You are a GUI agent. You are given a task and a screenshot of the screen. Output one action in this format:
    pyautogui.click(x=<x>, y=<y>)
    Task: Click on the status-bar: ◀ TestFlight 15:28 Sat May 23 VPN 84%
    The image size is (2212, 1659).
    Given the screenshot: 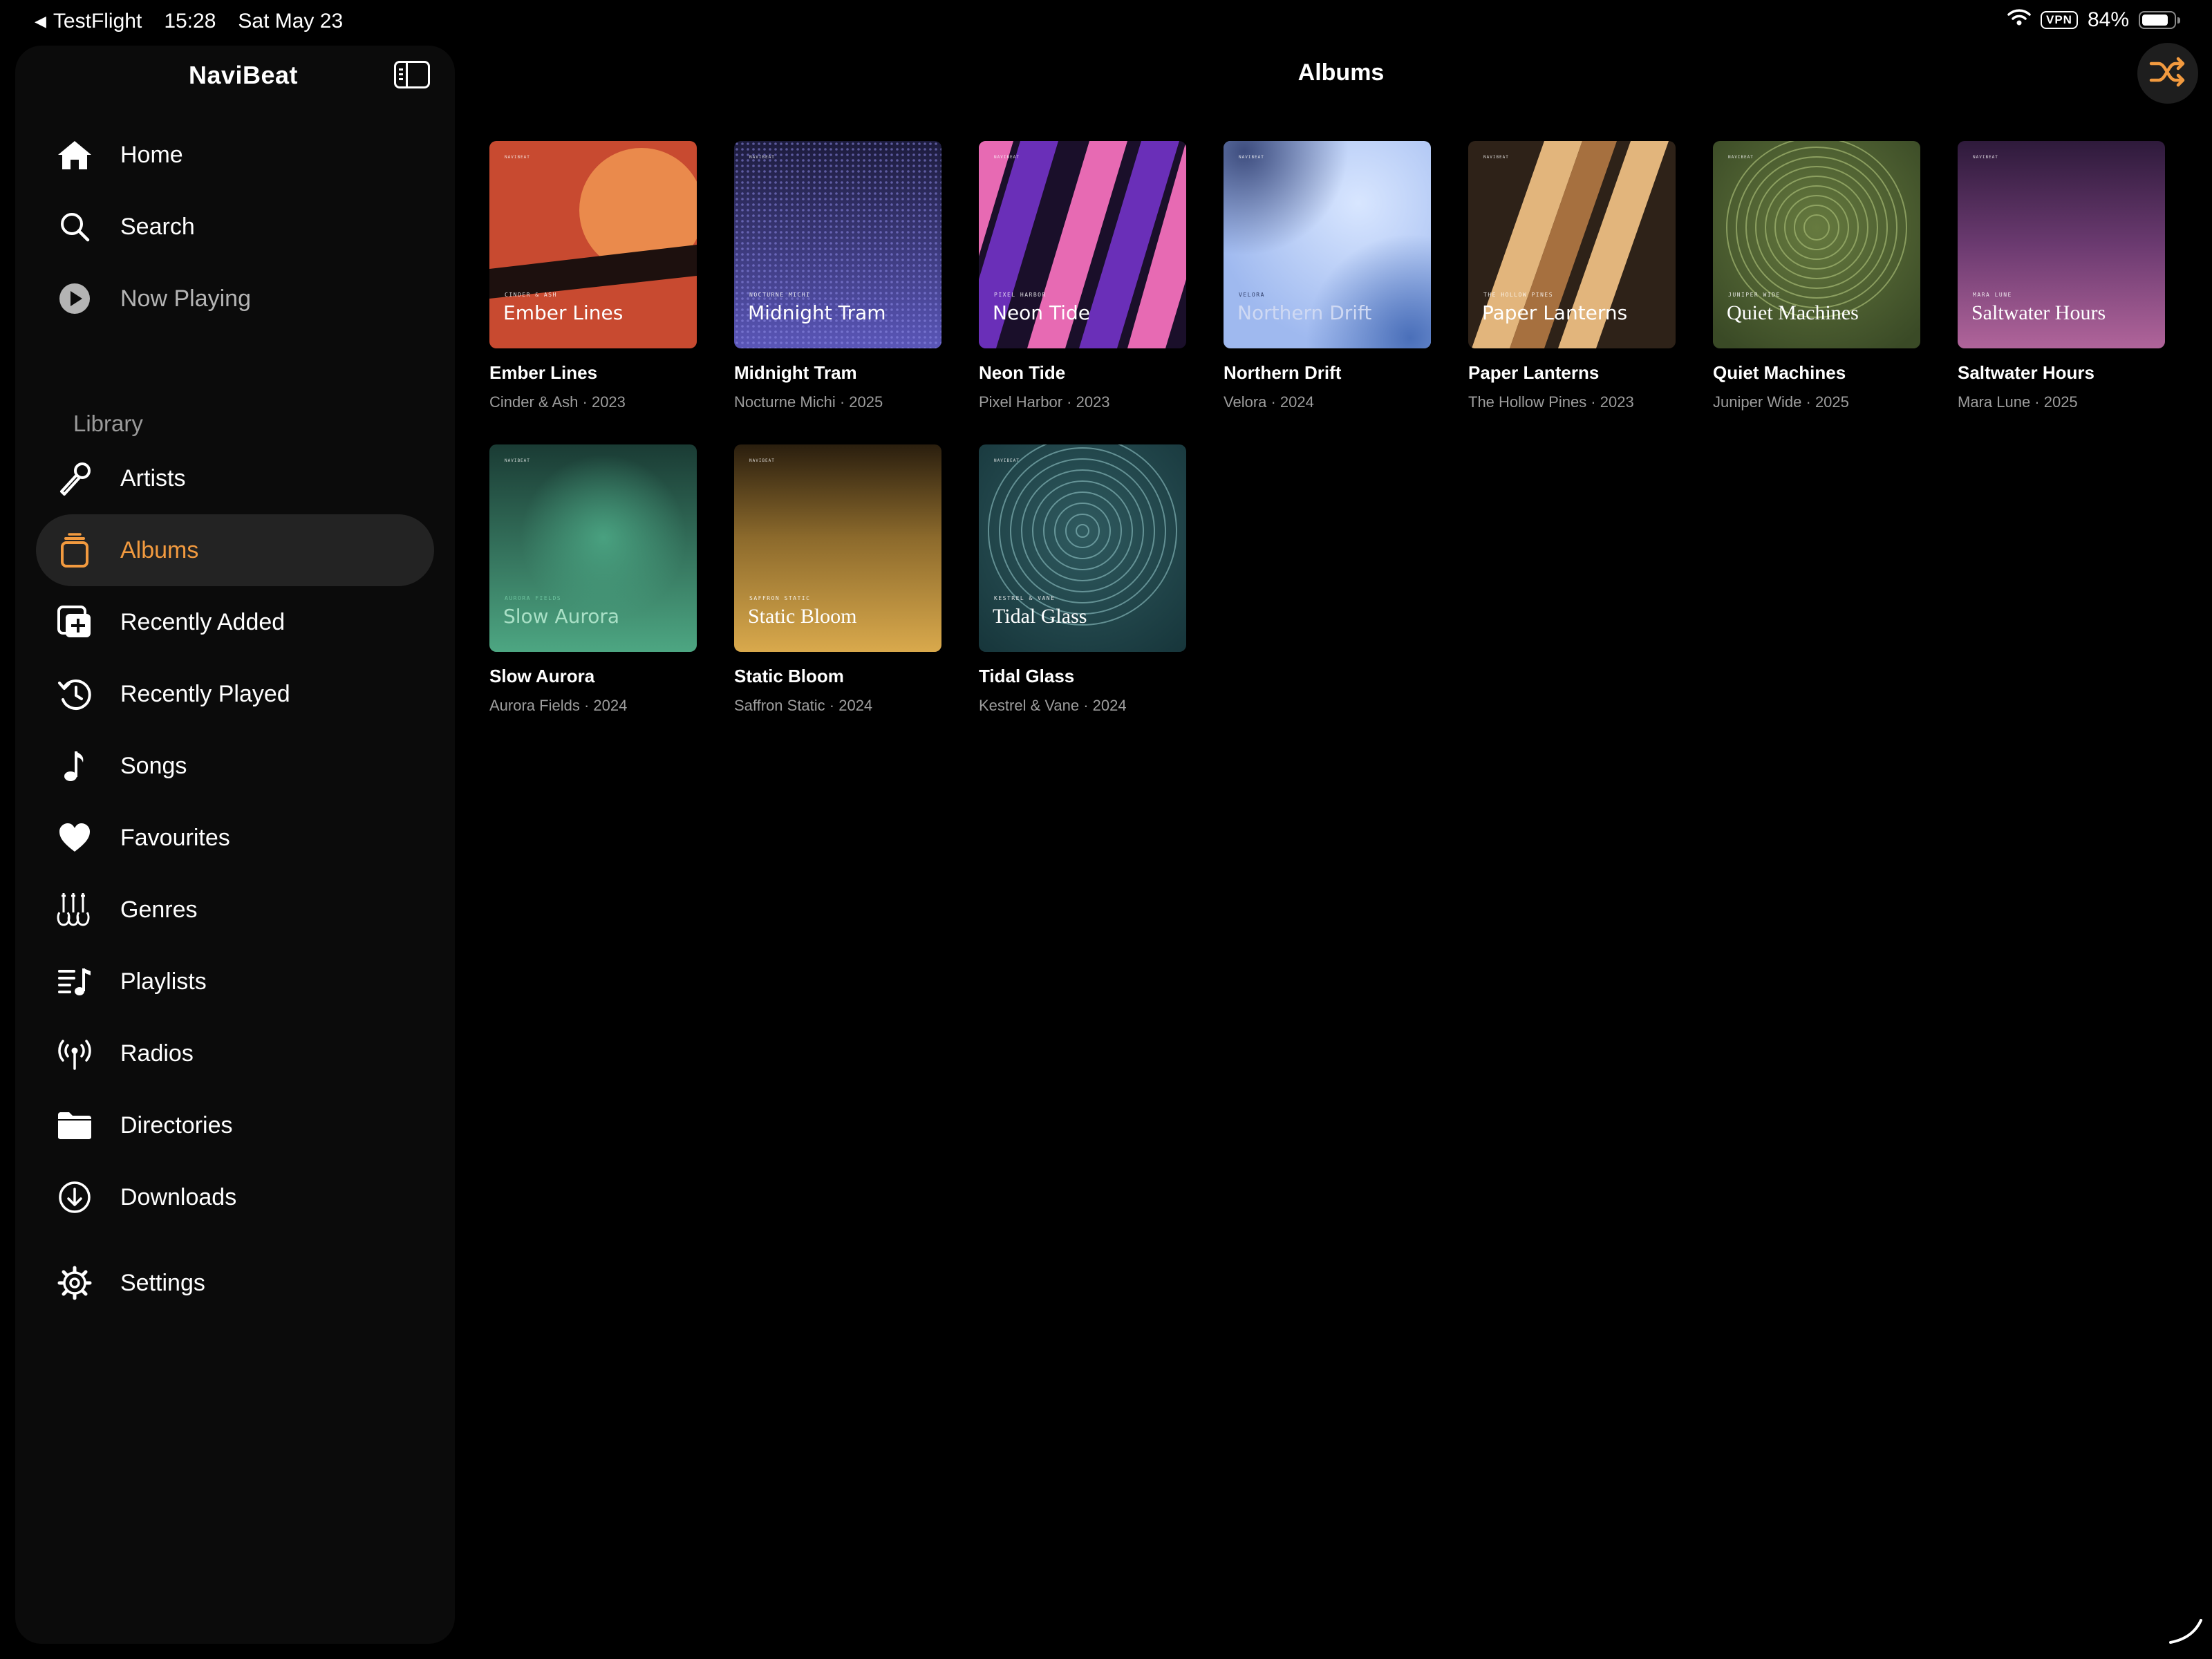 What is the action you would take?
    pyautogui.click(x=1106, y=22)
    